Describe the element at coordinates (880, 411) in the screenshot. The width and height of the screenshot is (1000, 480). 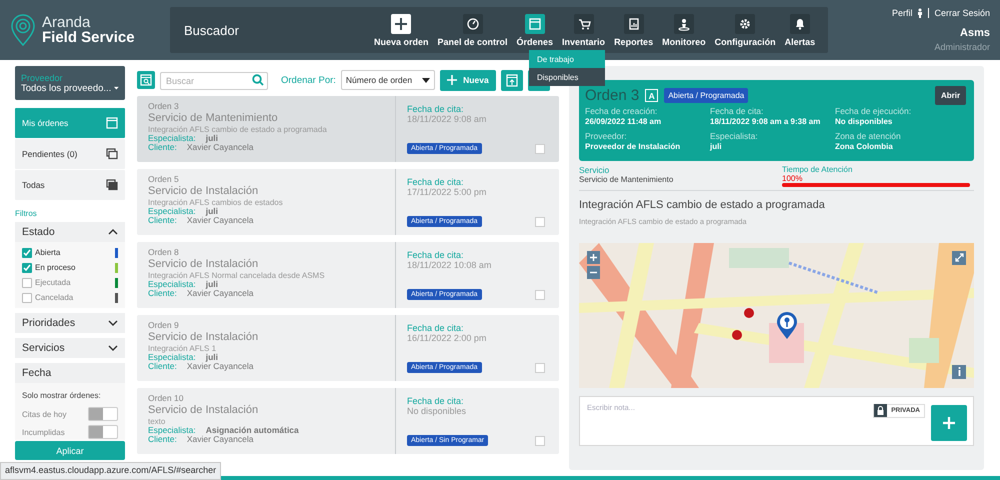
I see `lock-icon` at that location.